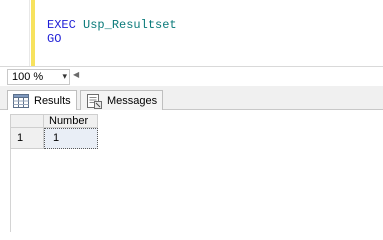 Image resolution: width=383 pixels, height=240 pixels. I want to click on grid-corner, so click(27, 121).